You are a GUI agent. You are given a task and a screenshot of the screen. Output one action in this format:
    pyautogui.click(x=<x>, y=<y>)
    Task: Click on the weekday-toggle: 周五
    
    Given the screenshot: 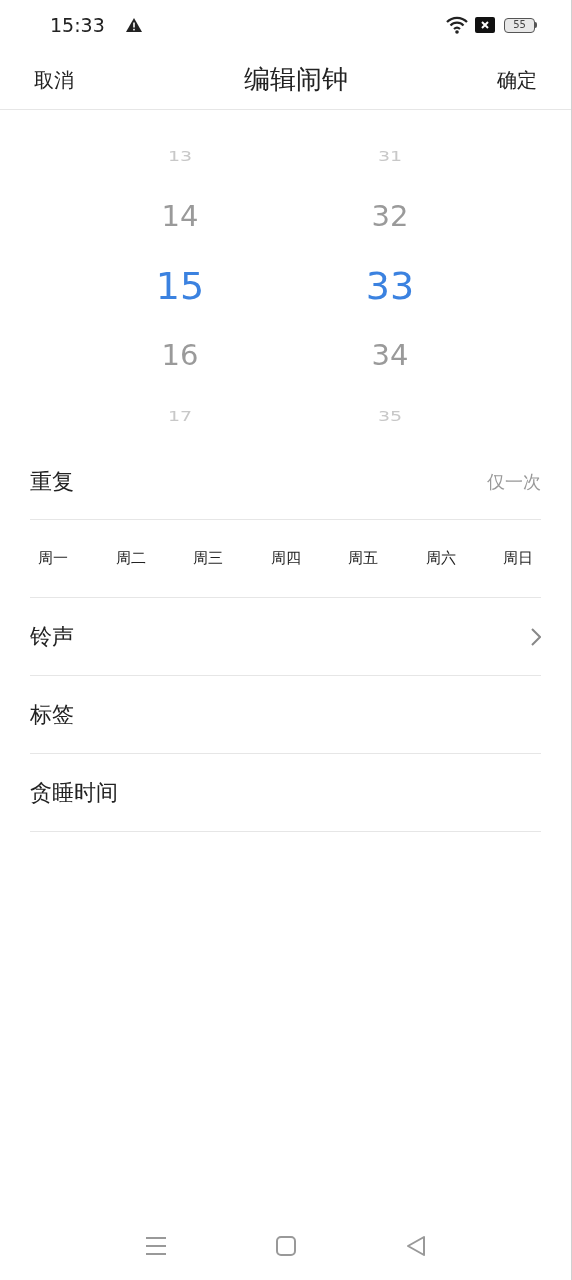 What is the action you would take?
    pyautogui.click(x=363, y=558)
    